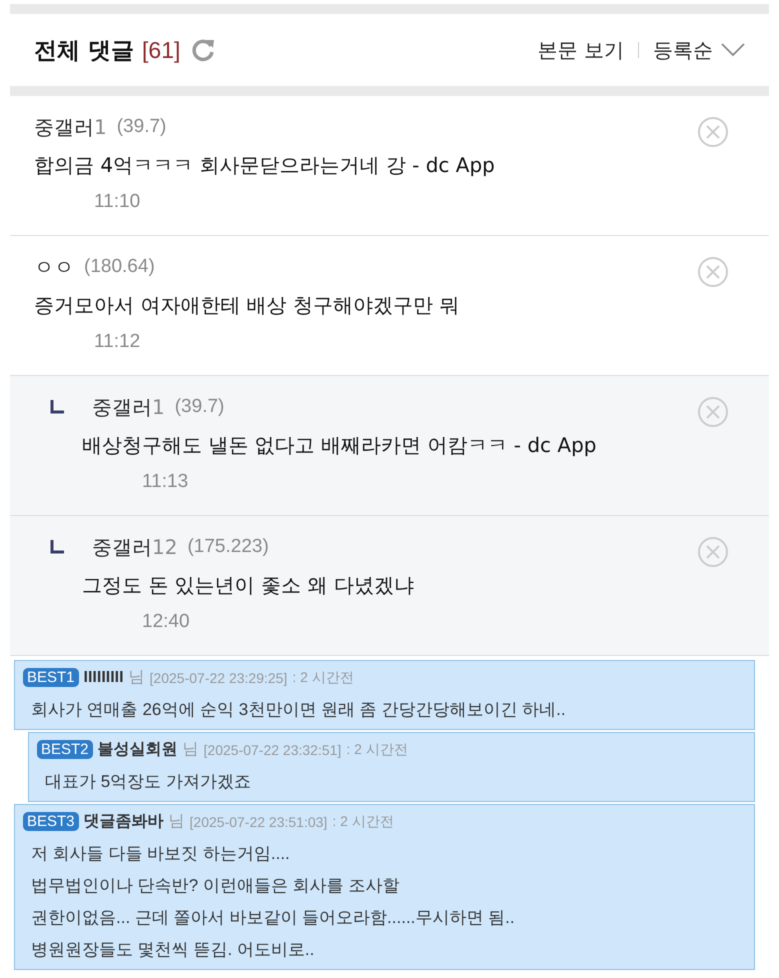 This screenshot has width=779, height=978. Describe the element at coordinates (733, 50) in the screenshot. I see `chevron-icon` at that location.